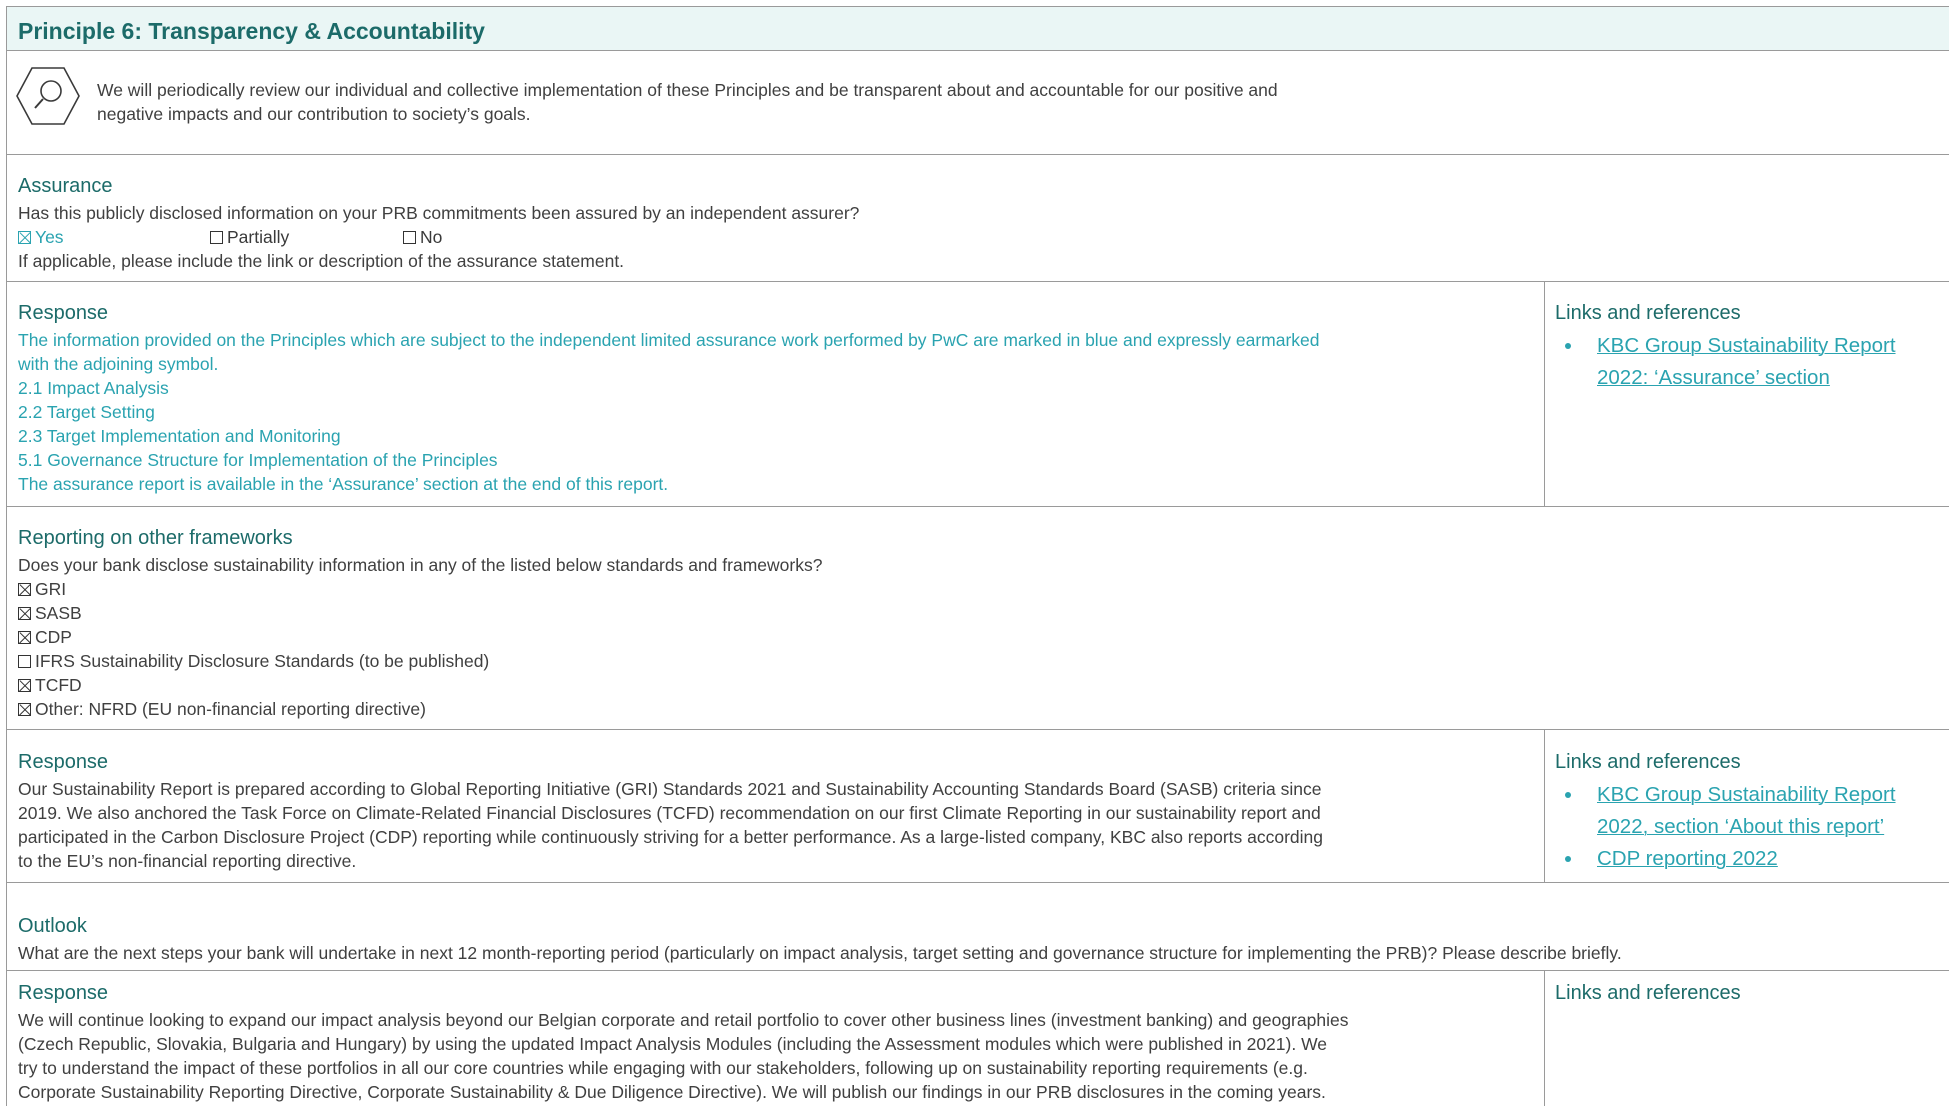 This screenshot has height=1106, width=1949. Describe the element at coordinates (768, 685) in the screenshot. I see `framework-tcfd: TCFD` at that location.